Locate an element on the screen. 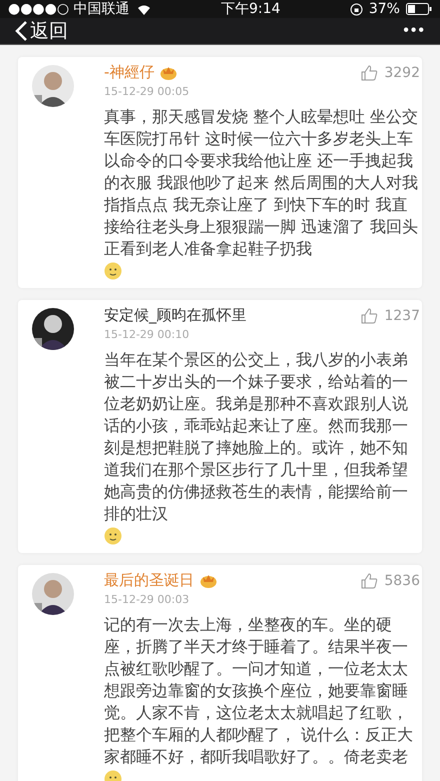 The height and width of the screenshot is (781, 440). wifi-icon is located at coordinates (144, 9).